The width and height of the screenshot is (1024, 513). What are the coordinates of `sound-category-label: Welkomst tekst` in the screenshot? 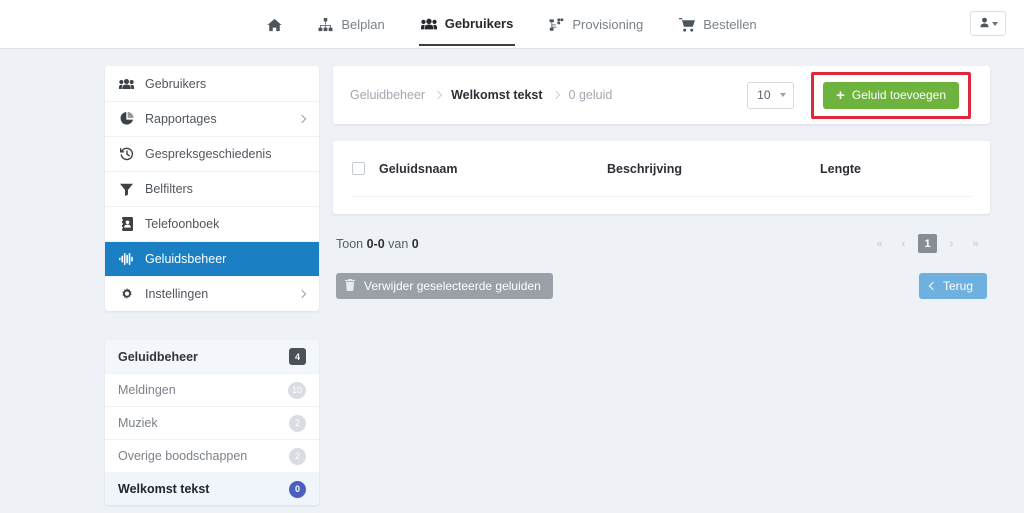 It's located at (164, 489).